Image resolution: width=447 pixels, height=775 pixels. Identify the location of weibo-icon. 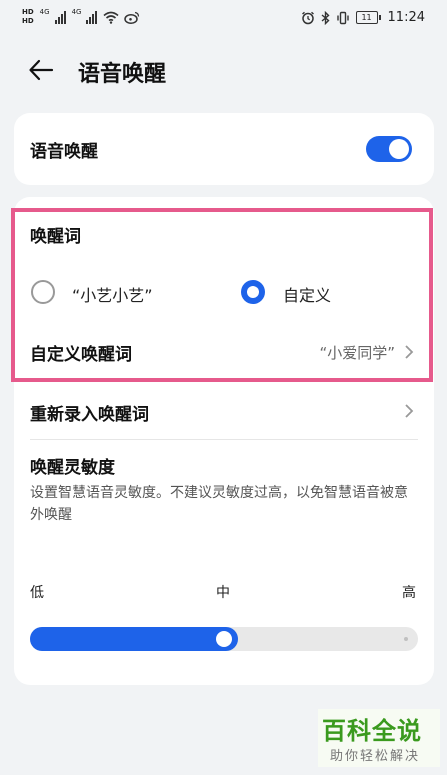
(132, 17).